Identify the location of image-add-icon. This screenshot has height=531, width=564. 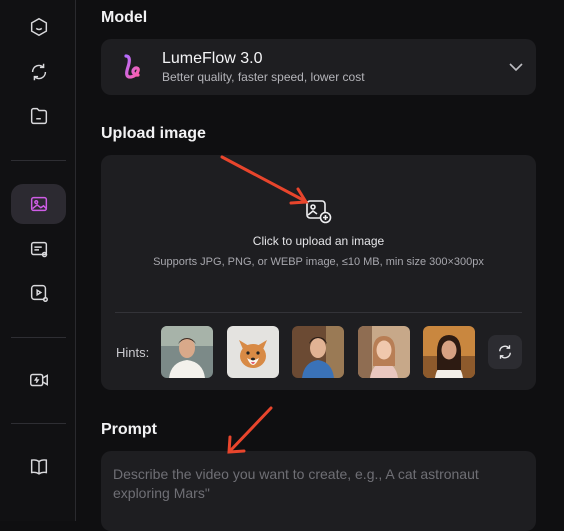
(38, 204).